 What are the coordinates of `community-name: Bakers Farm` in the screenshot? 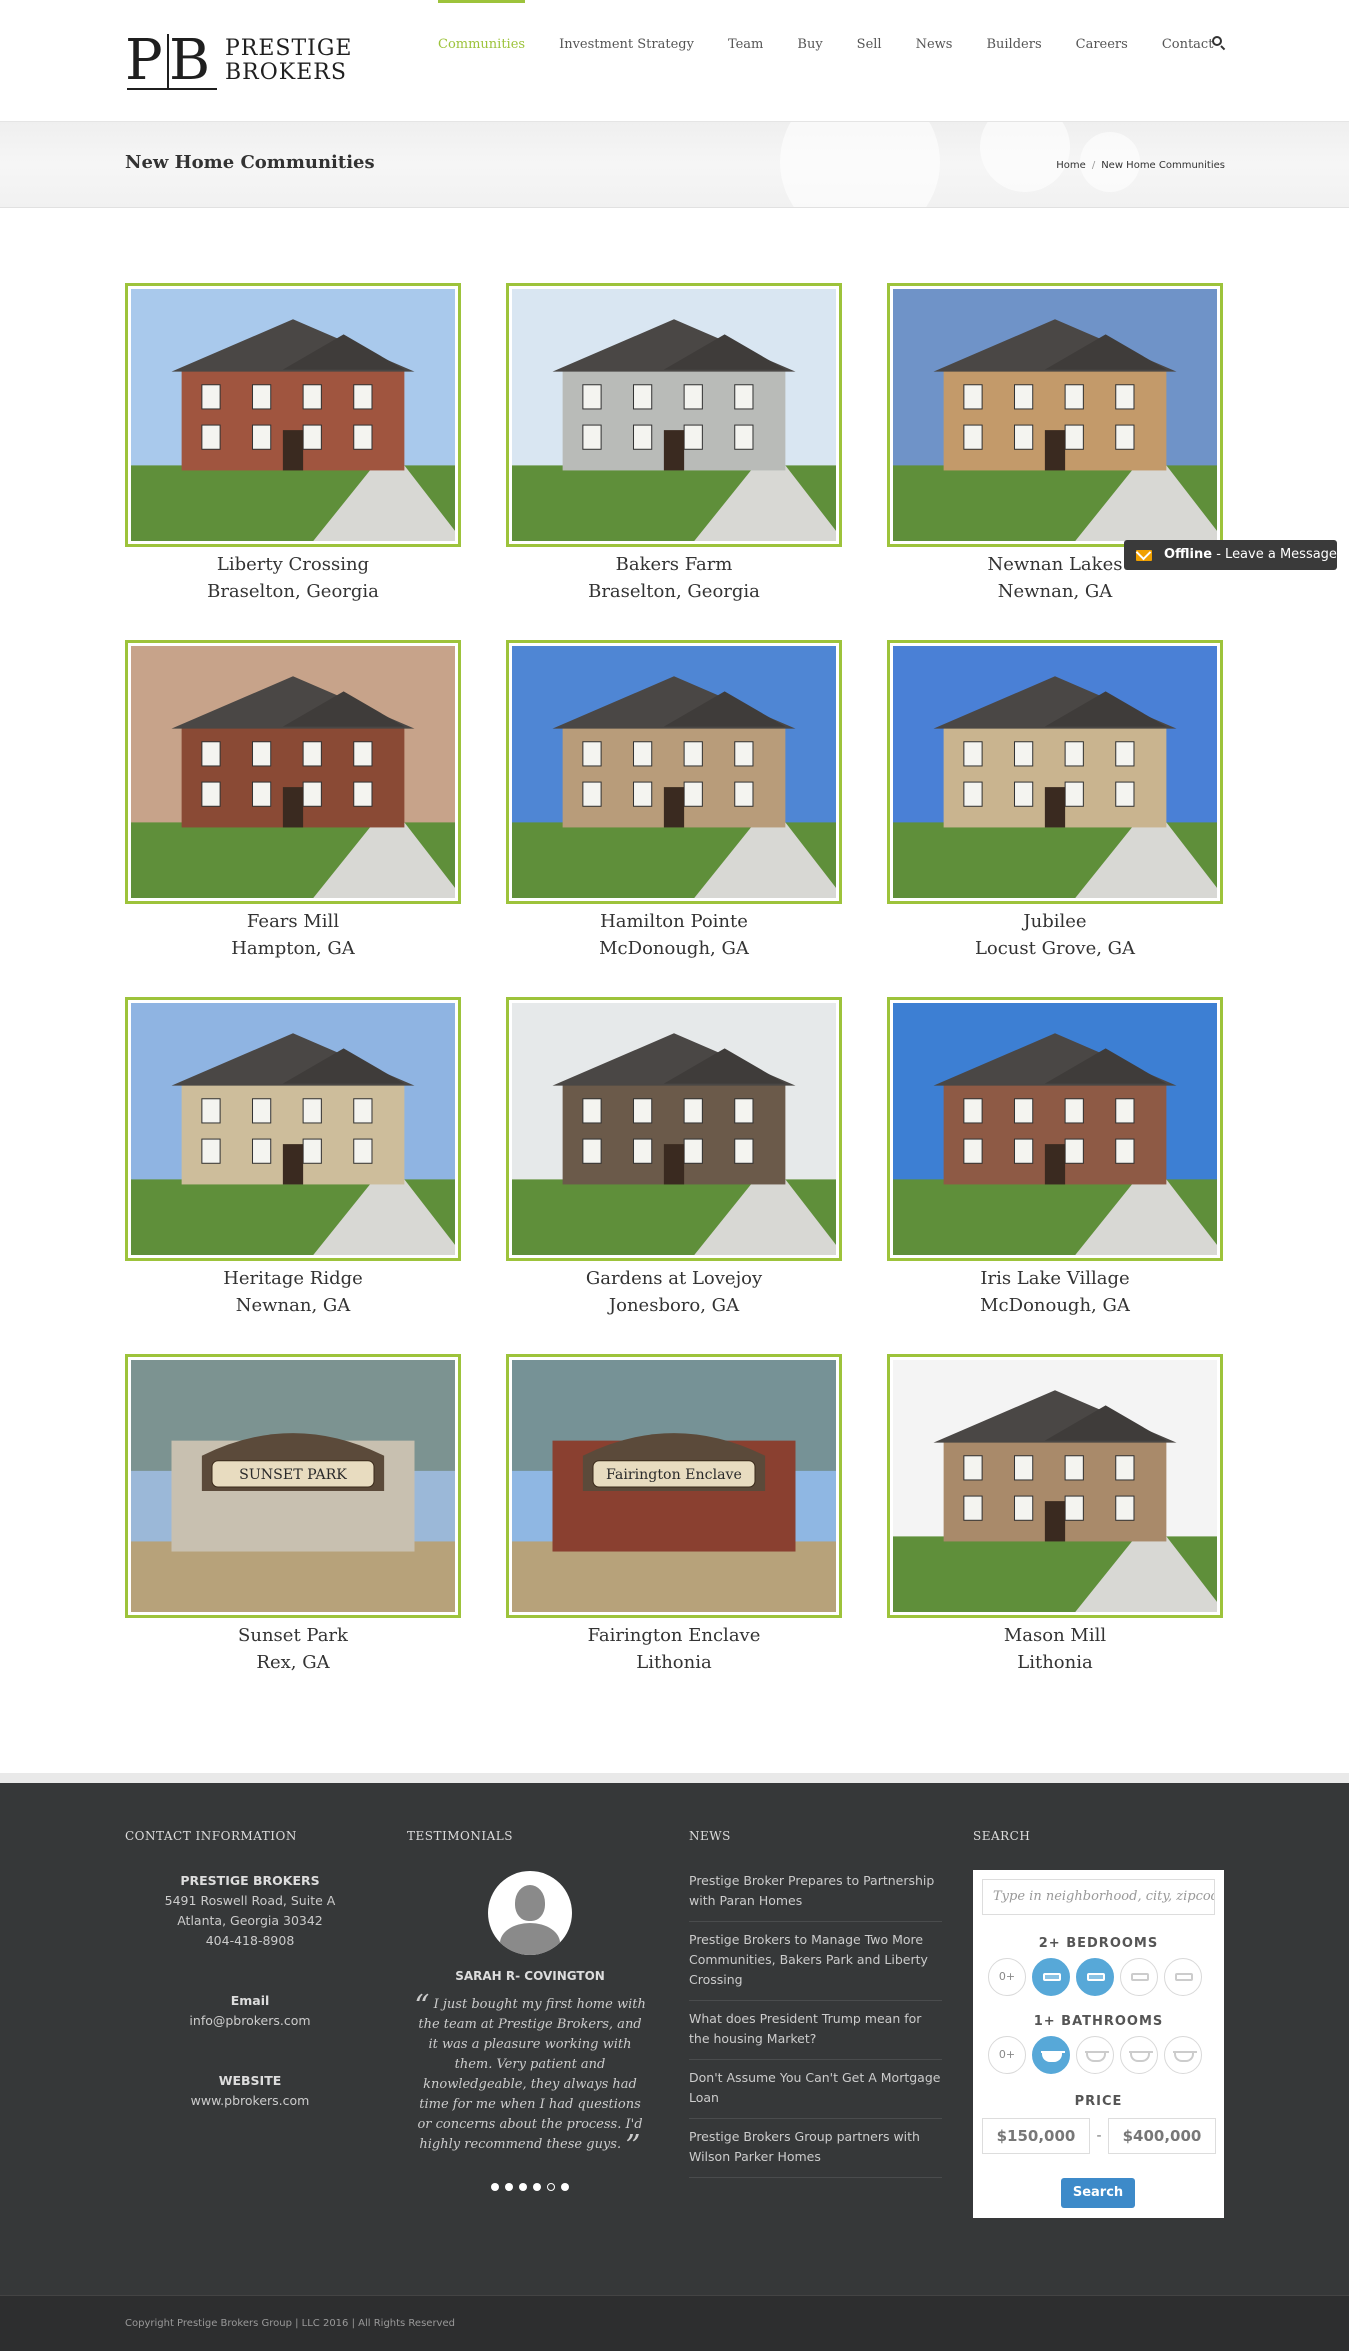 It's located at (674, 564).